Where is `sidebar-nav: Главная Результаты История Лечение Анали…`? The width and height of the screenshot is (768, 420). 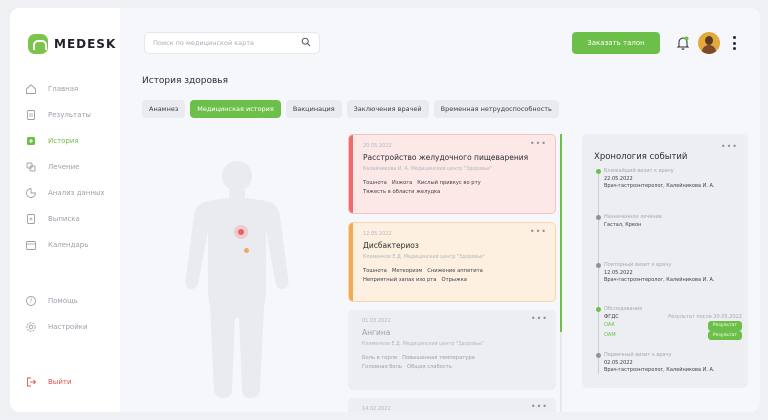
sidebar-nav: Главная Результаты История Лечение Анали… is located at coordinates (72, 167).